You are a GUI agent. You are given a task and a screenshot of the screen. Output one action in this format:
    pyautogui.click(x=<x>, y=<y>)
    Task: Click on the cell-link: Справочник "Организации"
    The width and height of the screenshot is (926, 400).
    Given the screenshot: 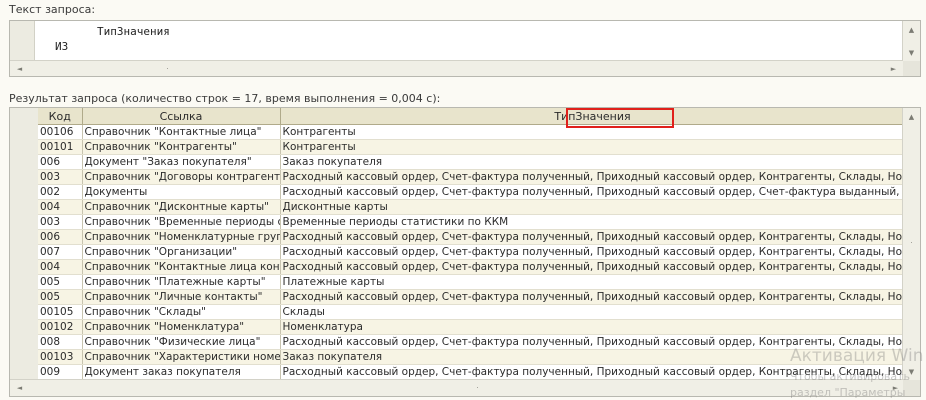 What is the action you would take?
    pyautogui.click(x=181, y=252)
    